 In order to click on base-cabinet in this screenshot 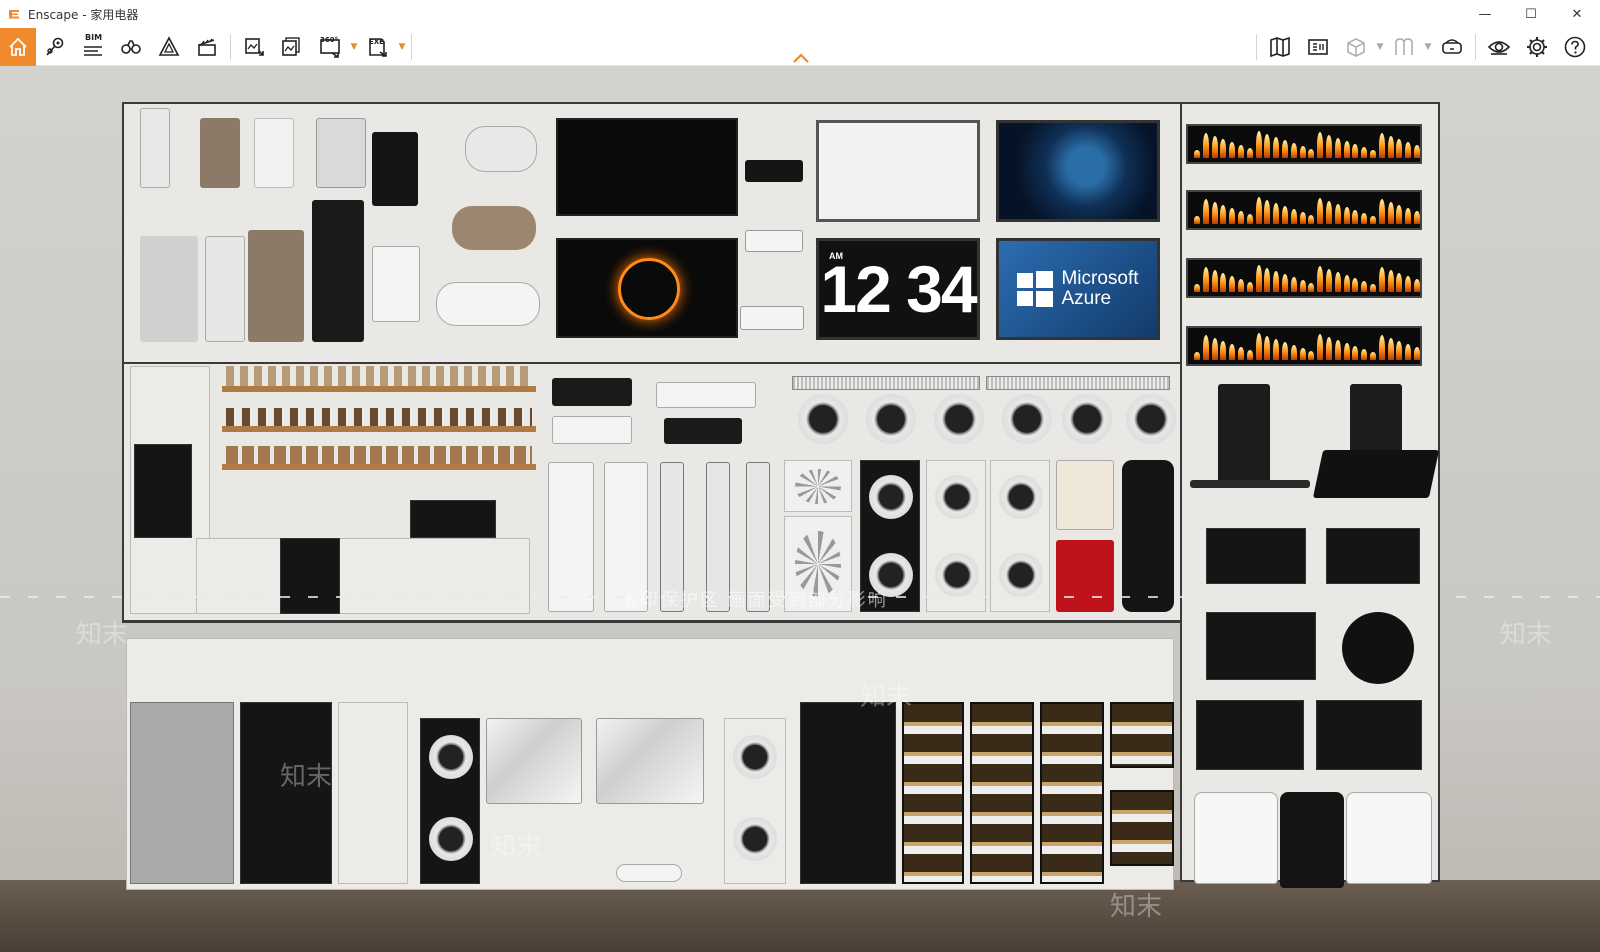, I will do `click(363, 576)`.